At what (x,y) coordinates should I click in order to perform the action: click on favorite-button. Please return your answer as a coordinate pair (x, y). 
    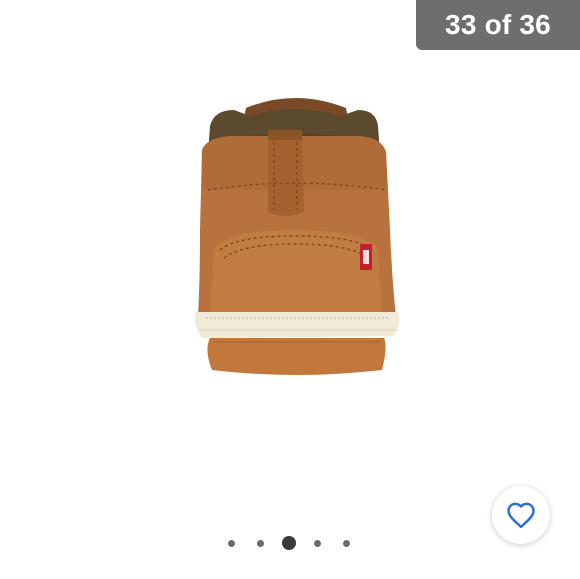
    Looking at the image, I should click on (521, 515).